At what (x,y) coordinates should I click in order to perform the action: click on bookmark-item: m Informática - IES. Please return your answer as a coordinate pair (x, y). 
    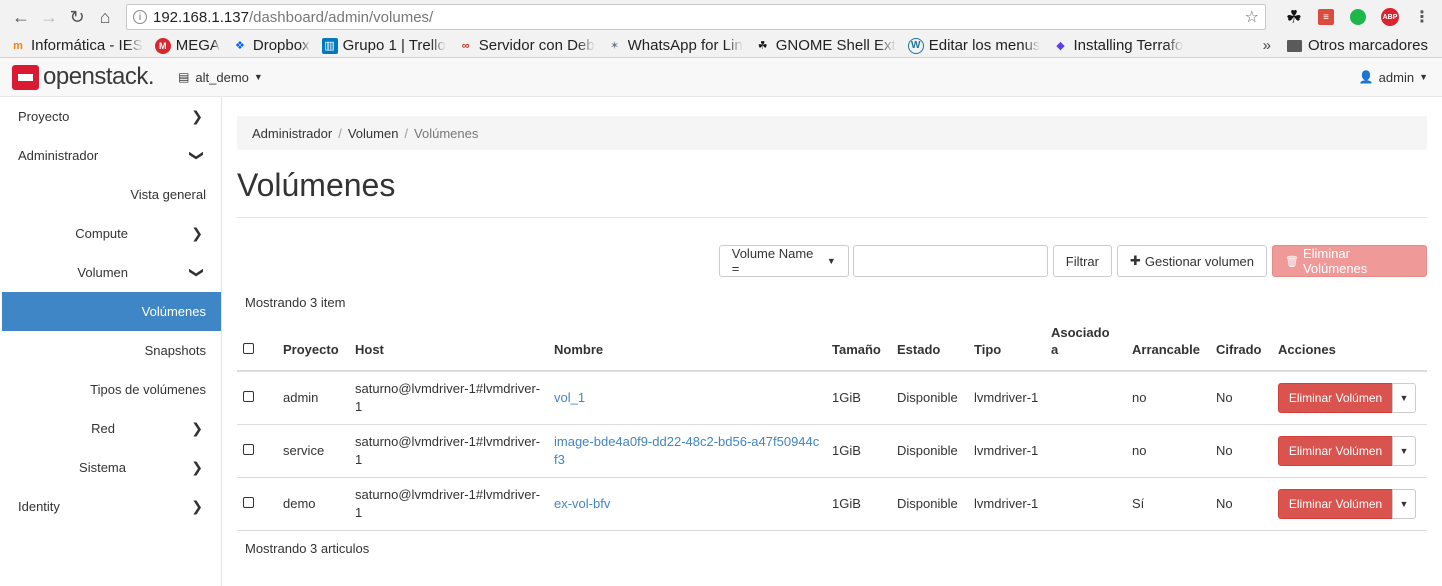
    Looking at the image, I should click on (76, 45).